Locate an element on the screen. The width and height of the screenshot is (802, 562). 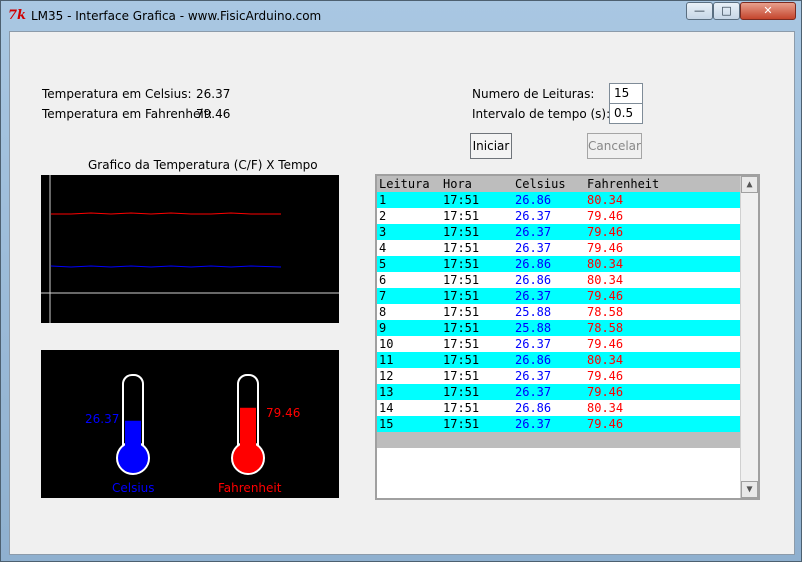
header-fahrenheit: Fahrenheit is located at coordinates (623, 184).